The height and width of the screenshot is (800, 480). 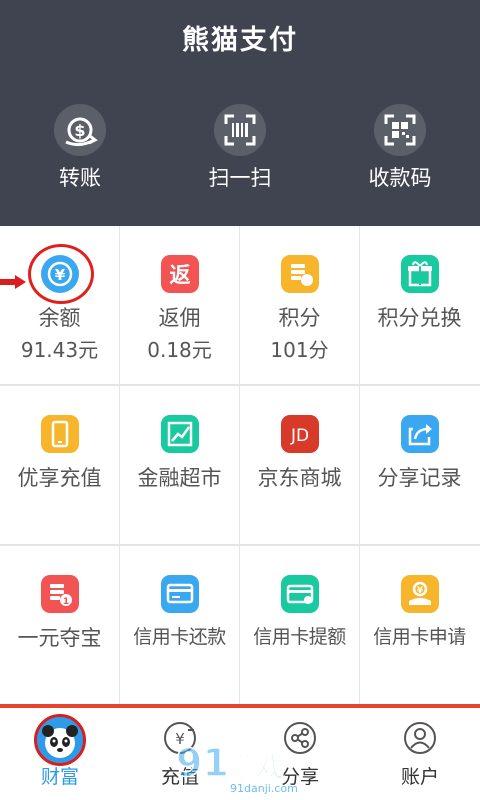 I want to click on svg-text: 返, so click(x=180, y=275).